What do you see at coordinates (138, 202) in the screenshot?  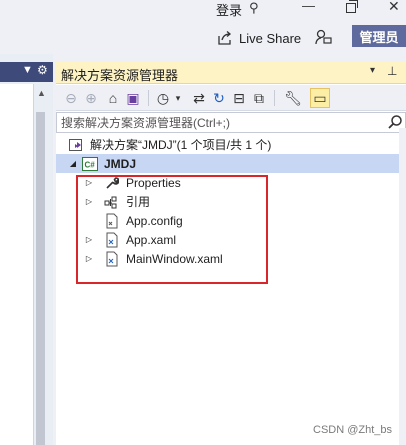 I see `tree-item-label: 引用` at bounding box center [138, 202].